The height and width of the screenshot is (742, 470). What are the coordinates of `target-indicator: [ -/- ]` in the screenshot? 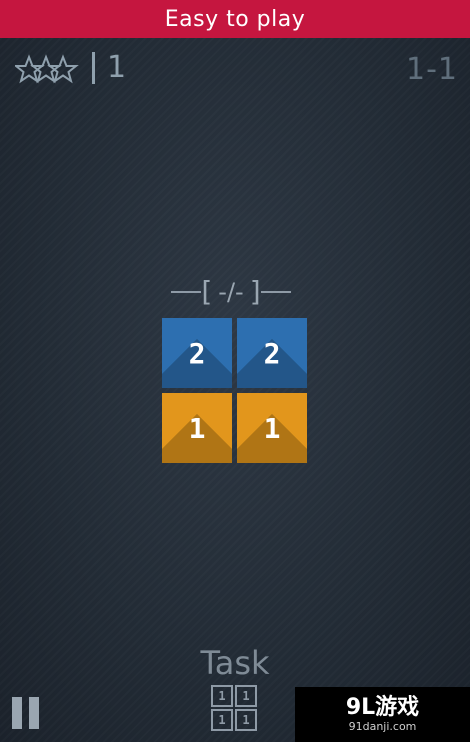 It's located at (231, 292).